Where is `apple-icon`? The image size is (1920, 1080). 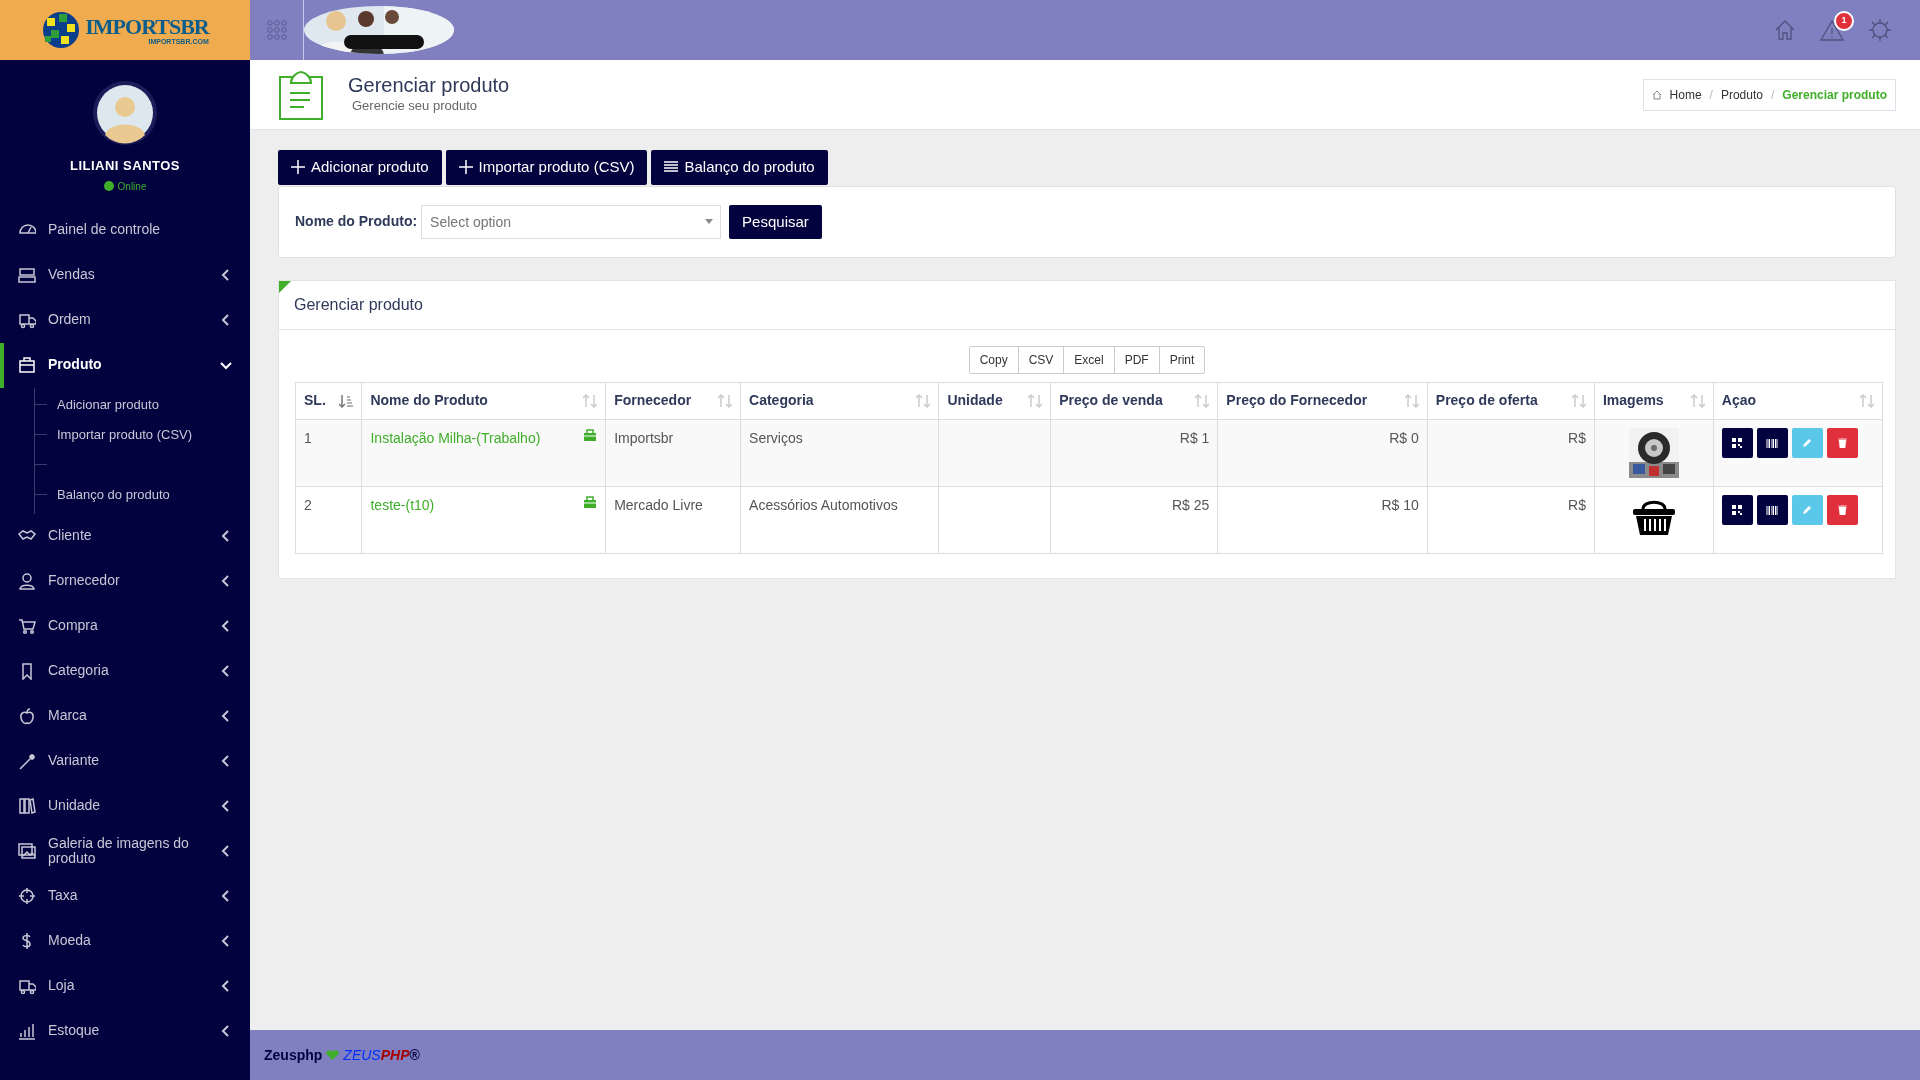
apple-icon is located at coordinates (27, 716).